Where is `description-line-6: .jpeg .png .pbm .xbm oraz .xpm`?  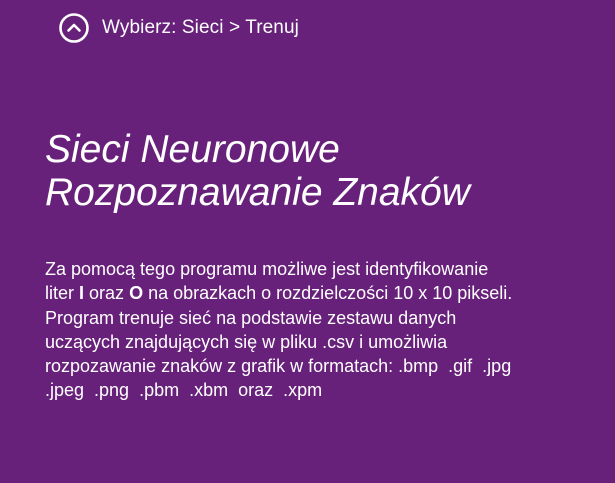 description-line-6: .jpeg .png .pbm .xbm oraz .xpm is located at coordinates (184, 390).